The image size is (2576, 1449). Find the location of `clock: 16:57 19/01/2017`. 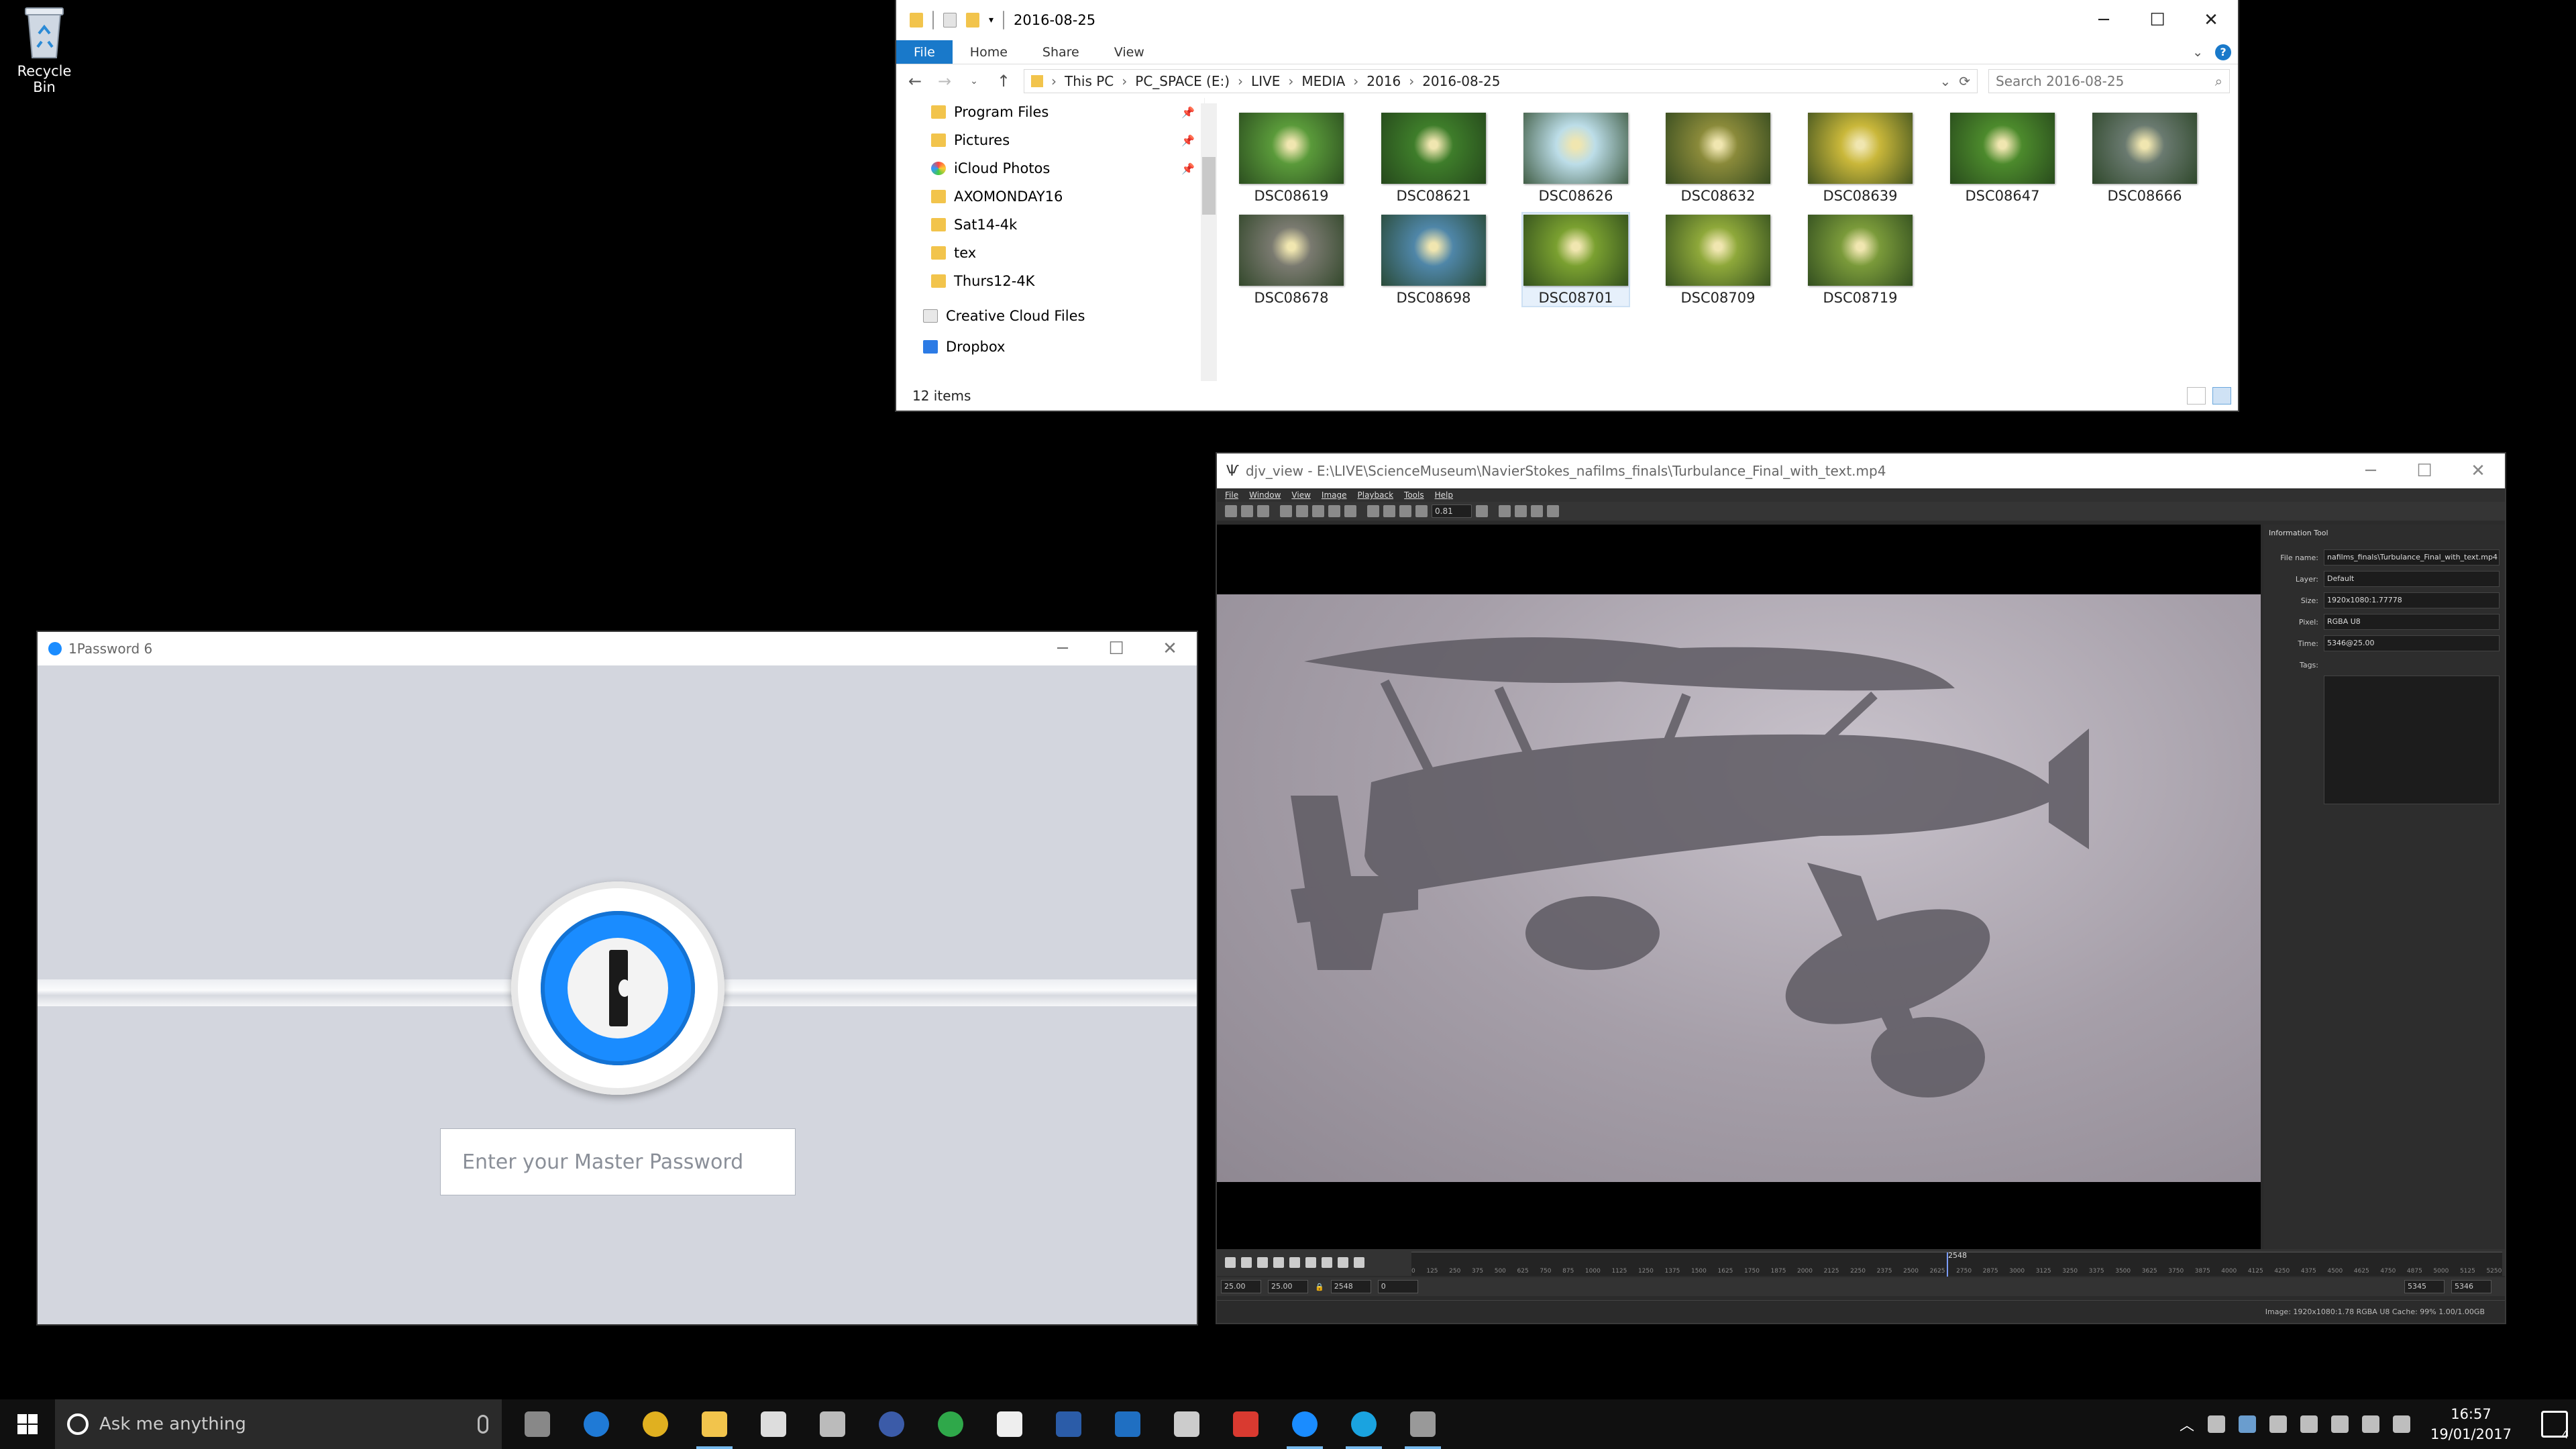

clock: 16:57 19/01/2017 is located at coordinates (2471, 1424).